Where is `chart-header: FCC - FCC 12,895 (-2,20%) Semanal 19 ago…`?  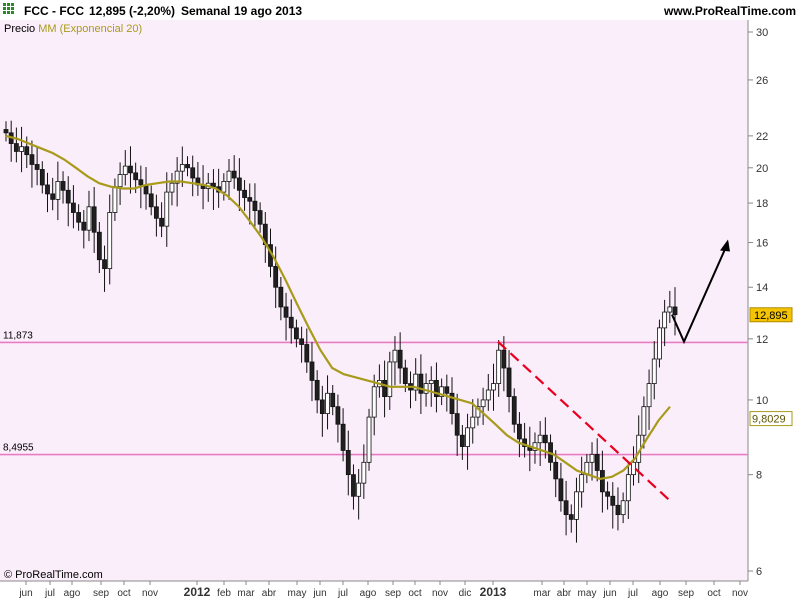 chart-header: FCC - FCC 12,895 (-2,20%) Semanal 19 ago… is located at coordinates (400, 10).